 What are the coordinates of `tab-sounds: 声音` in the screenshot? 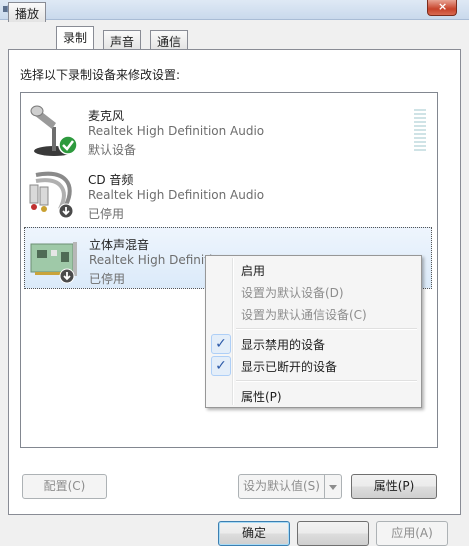 It's located at (122, 40).